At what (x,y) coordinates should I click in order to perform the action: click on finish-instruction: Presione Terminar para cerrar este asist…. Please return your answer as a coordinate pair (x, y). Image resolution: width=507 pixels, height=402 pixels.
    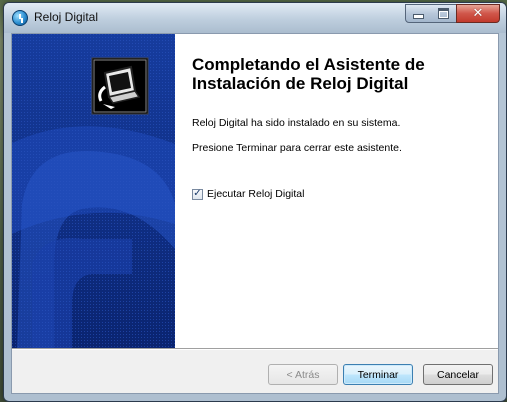
    Looking at the image, I should click on (297, 148).